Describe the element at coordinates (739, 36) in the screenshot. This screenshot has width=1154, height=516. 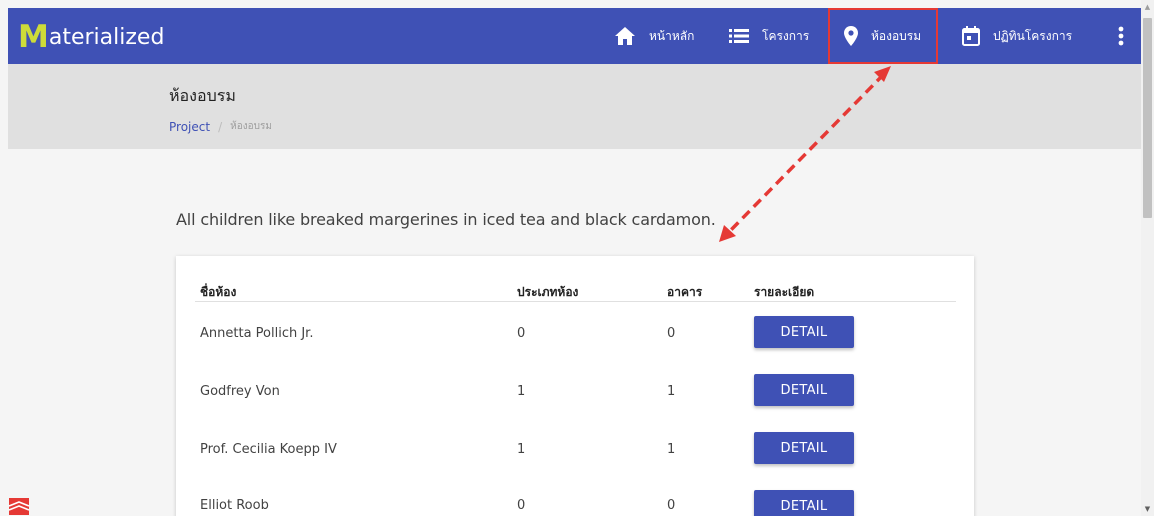
I see `list-icon` at that location.